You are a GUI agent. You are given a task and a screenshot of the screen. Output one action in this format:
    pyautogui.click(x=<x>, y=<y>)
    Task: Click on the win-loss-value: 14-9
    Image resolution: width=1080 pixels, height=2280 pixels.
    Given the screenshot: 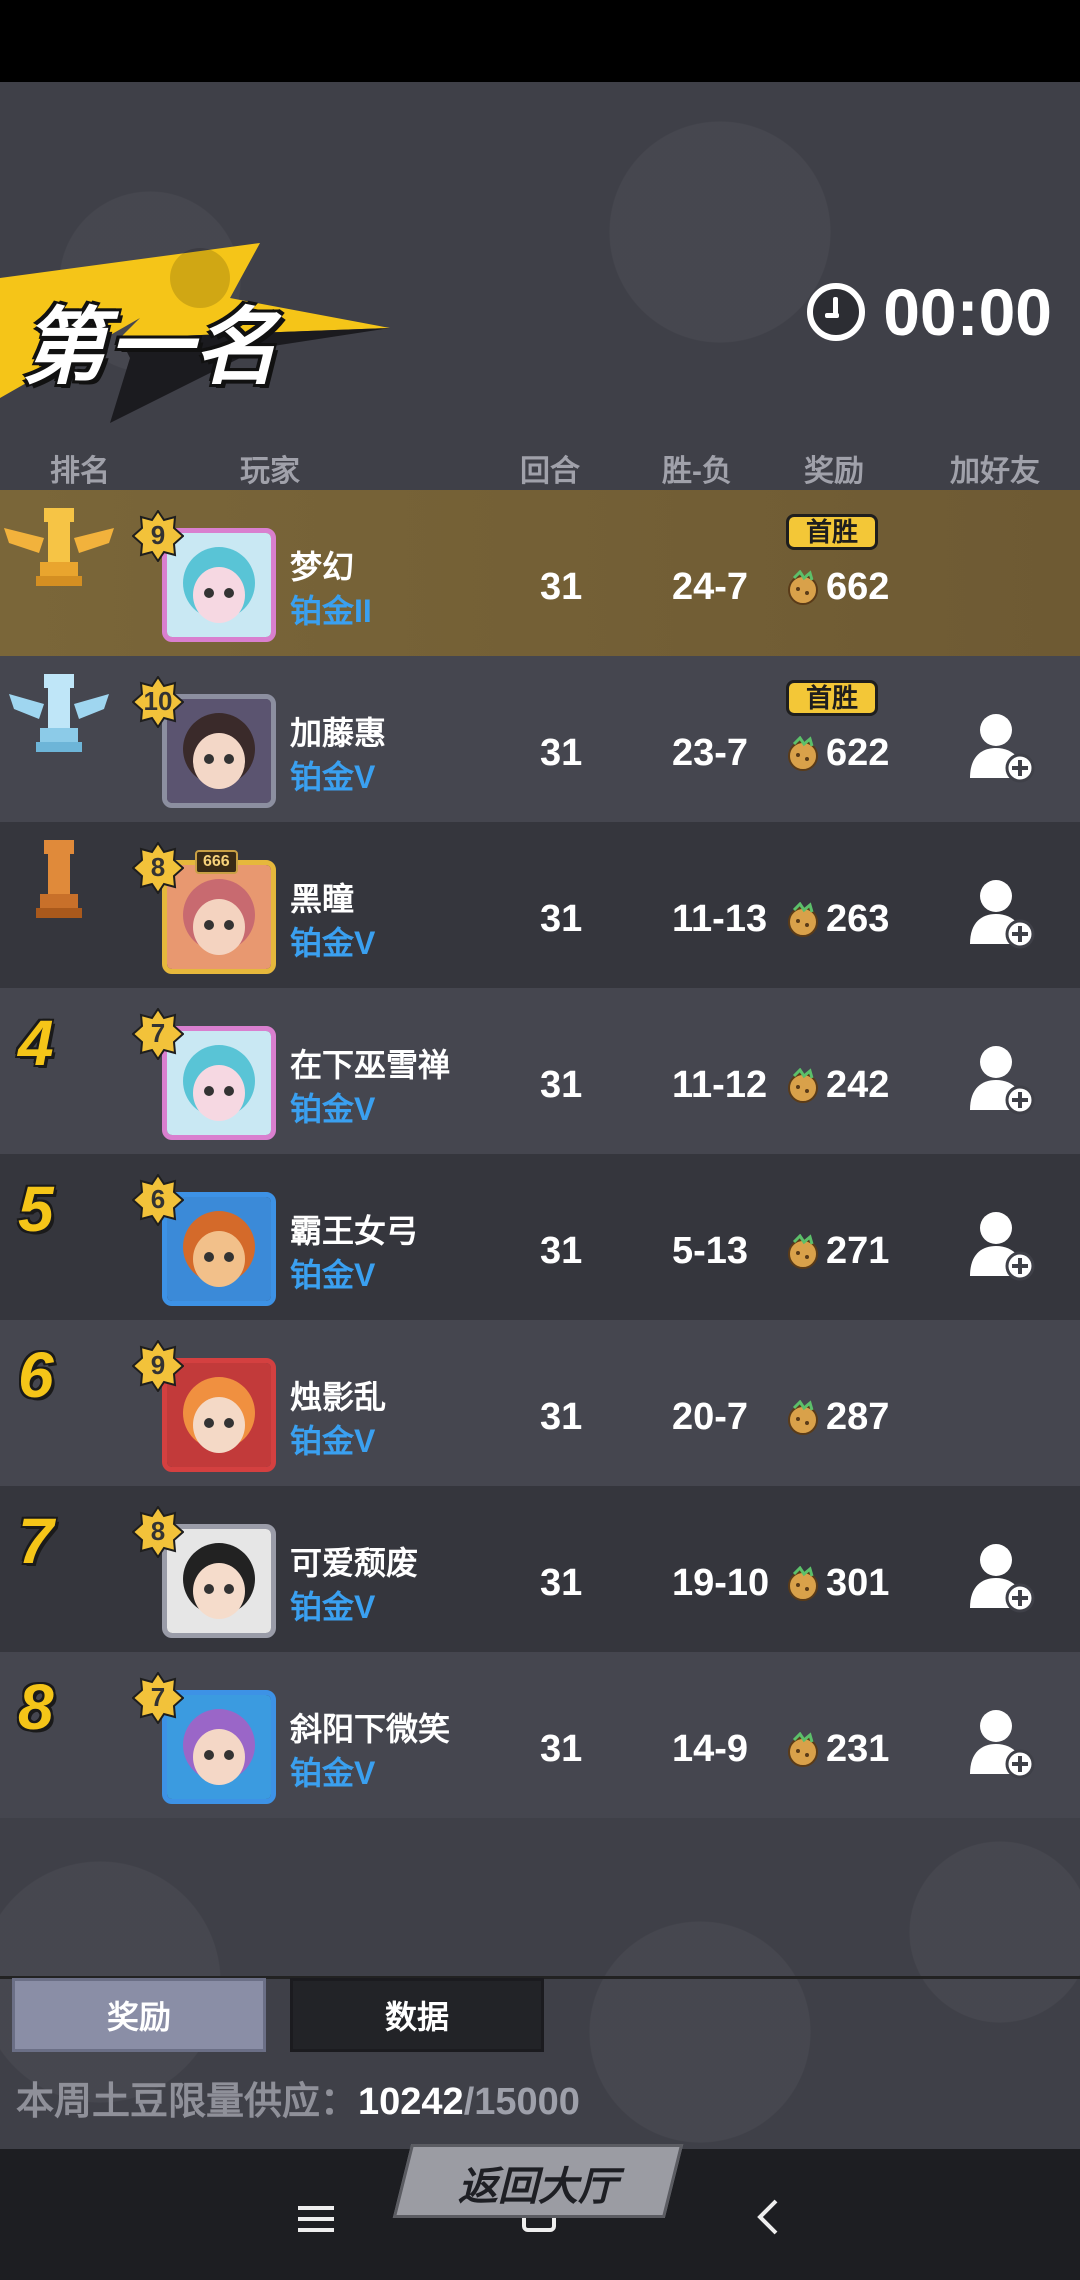 What is the action you would take?
    pyautogui.click(x=710, y=1749)
    